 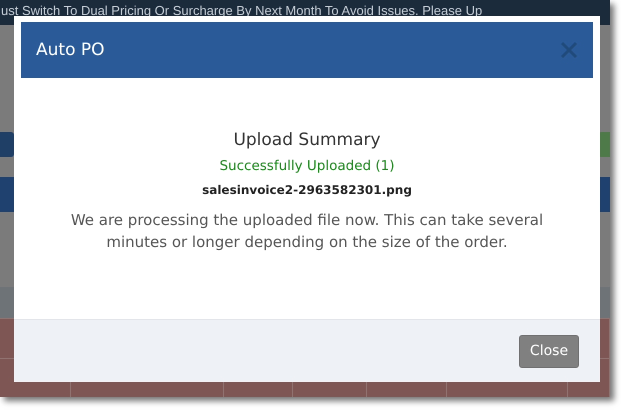 What do you see at coordinates (307, 166) in the screenshot?
I see `upload-status: Successfully Uploaded (1)` at bounding box center [307, 166].